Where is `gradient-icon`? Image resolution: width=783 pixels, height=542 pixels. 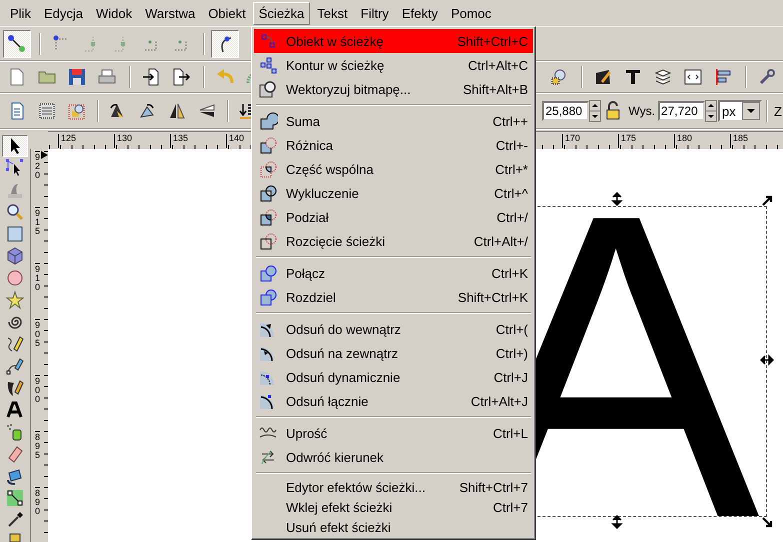 gradient-icon is located at coordinates (15, 498).